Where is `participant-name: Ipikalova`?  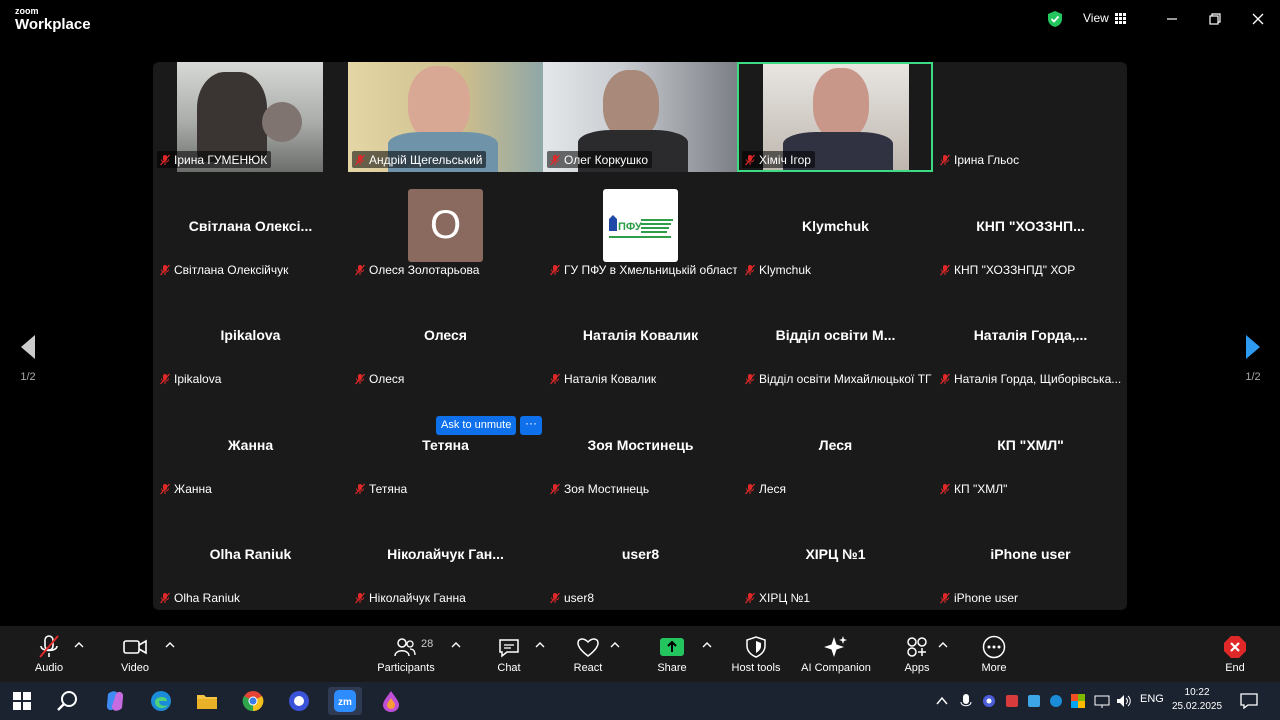
participant-name: Ipikalova is located at coordinates (198, 378).